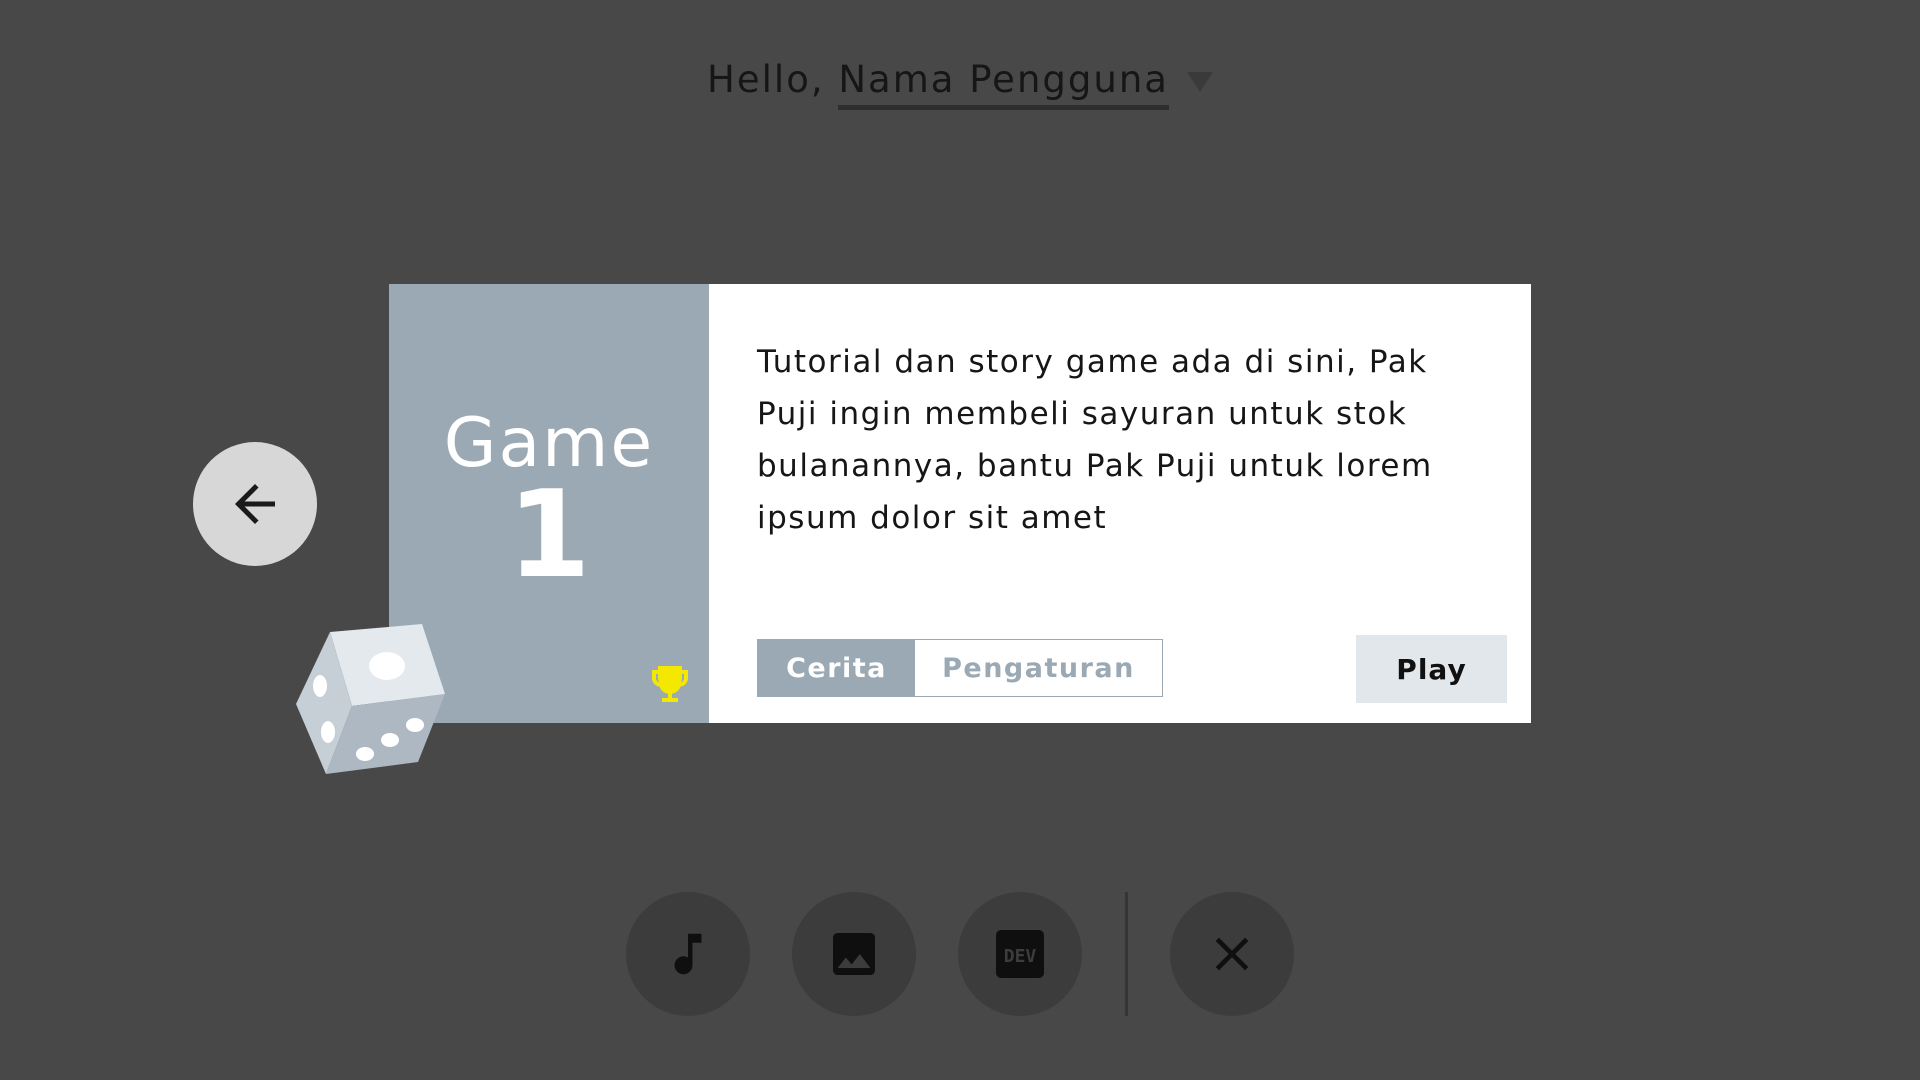  I want to click on arrow-left-icon, so click(255, 504).